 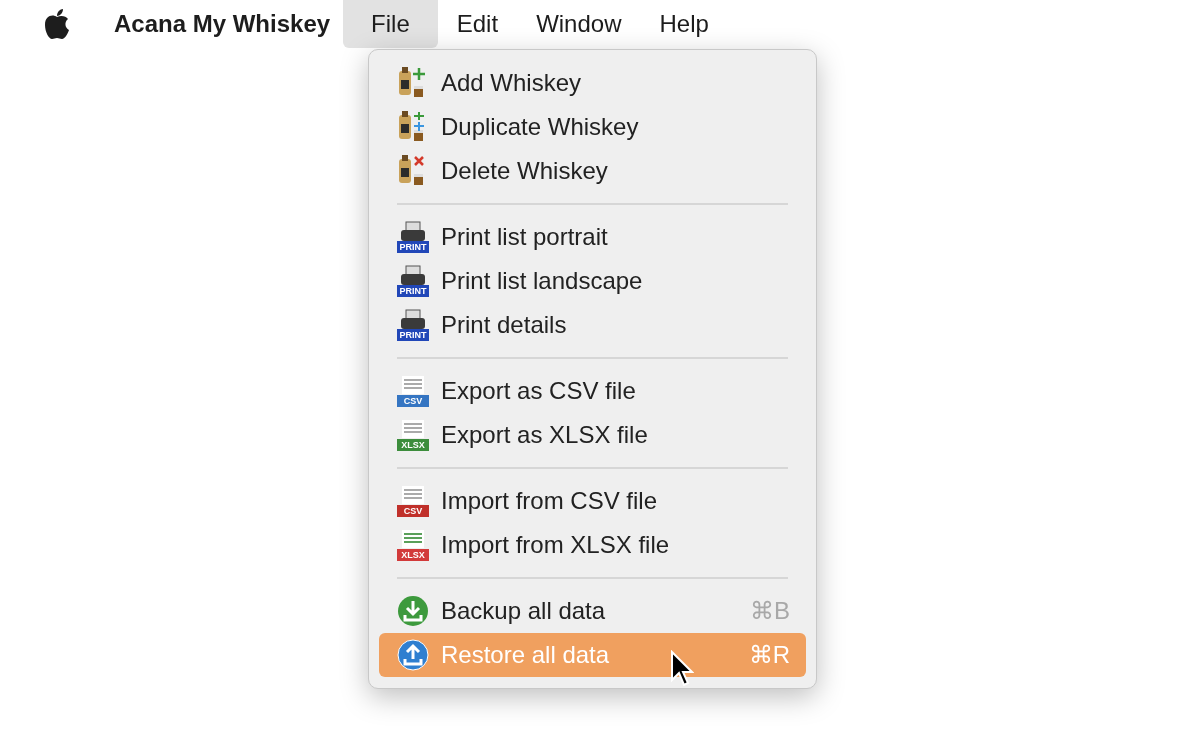 I want to click on mouse-pointer-icon, so click(x=682, y=669).